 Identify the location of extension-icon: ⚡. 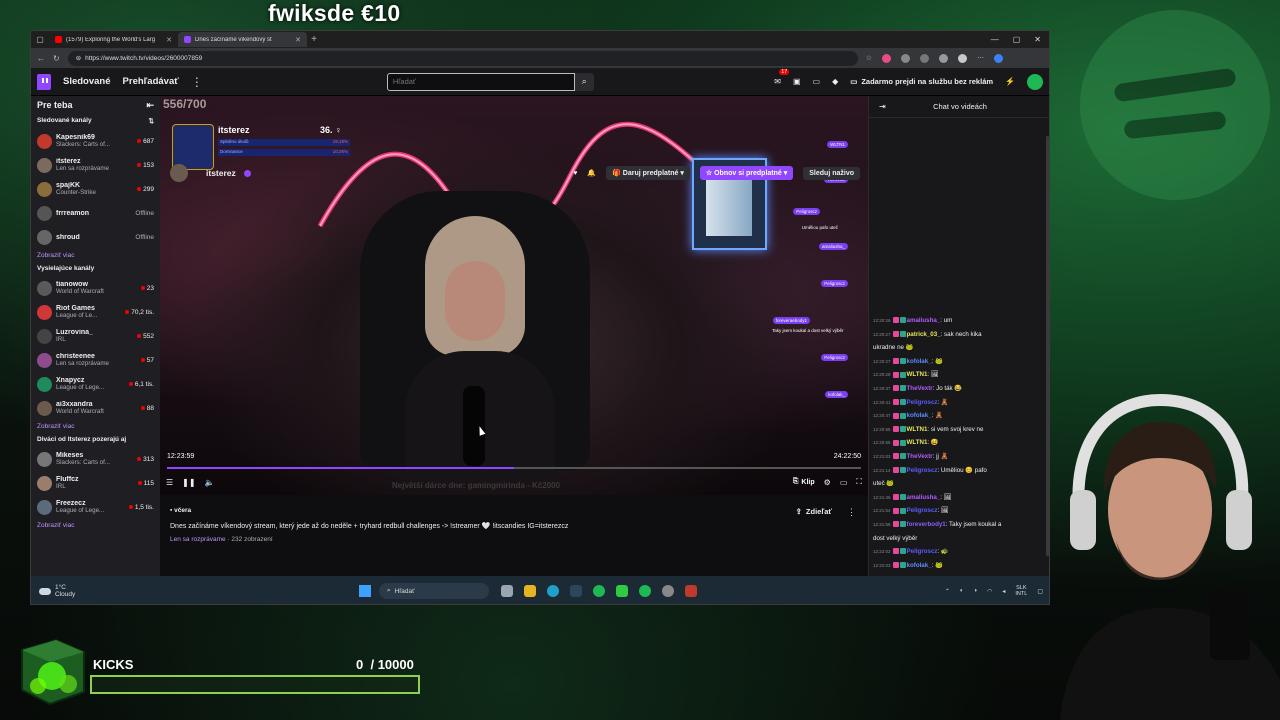
(1010, 81).